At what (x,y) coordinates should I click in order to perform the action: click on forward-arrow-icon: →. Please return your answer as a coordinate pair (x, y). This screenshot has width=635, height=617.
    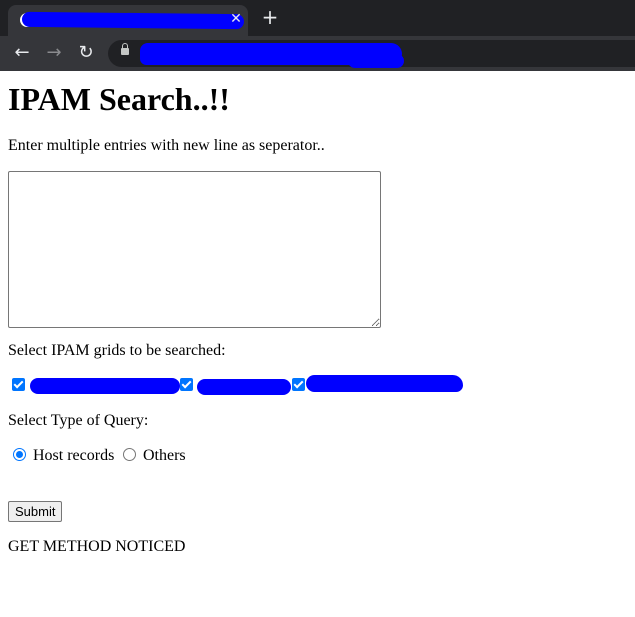
    Looking at the image, I should click on (54, 53).